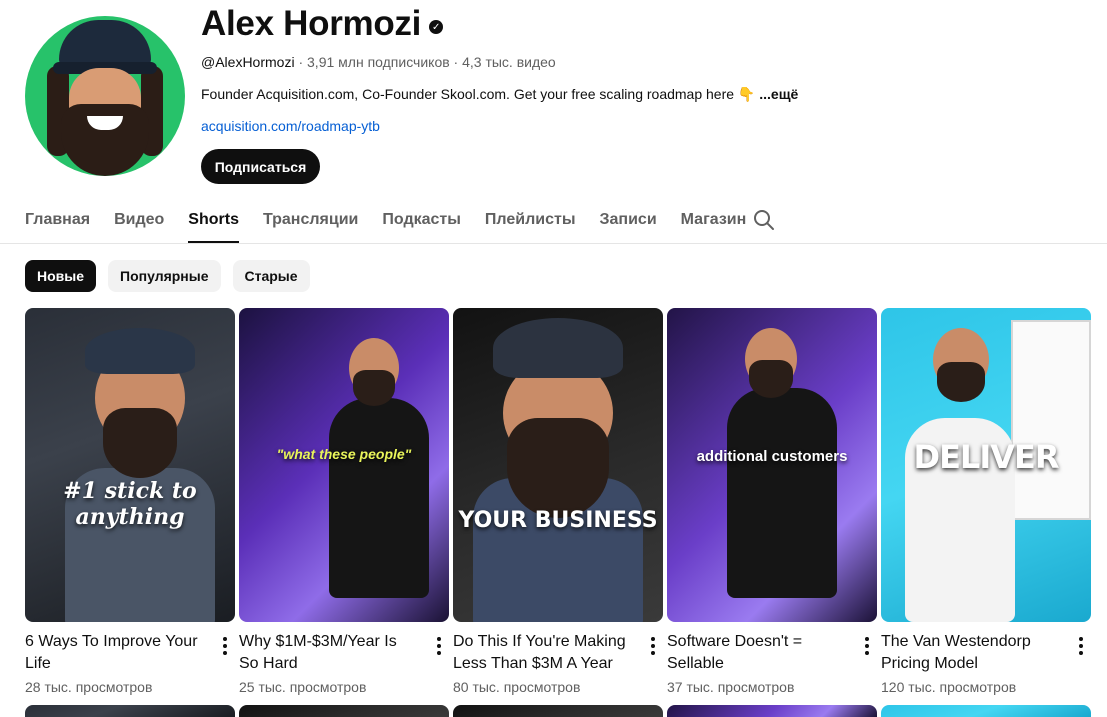 Image resolution: width=1107 pixels, height=717 pixels. I want to click on tab-3: Трансляции, so click(310, 220).